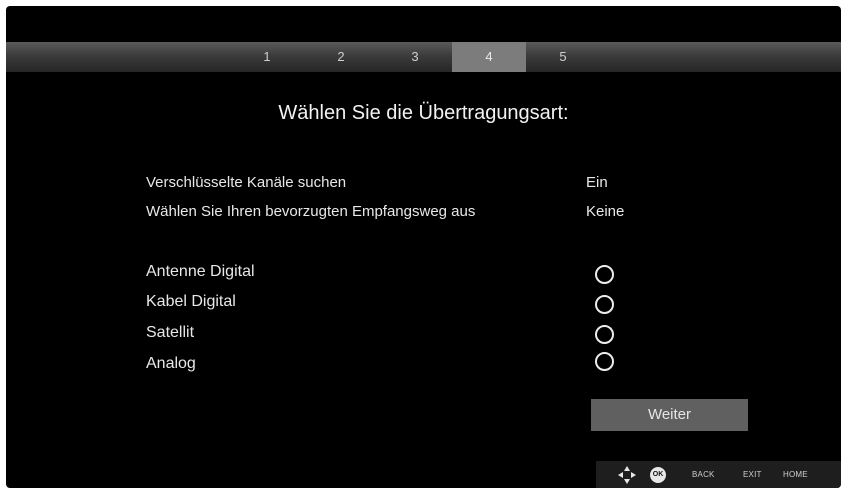 Image resolution: width=841 pixels, height=495 pixels. I want to click on encrypted-channels-value: Ein, so click(597, 182).